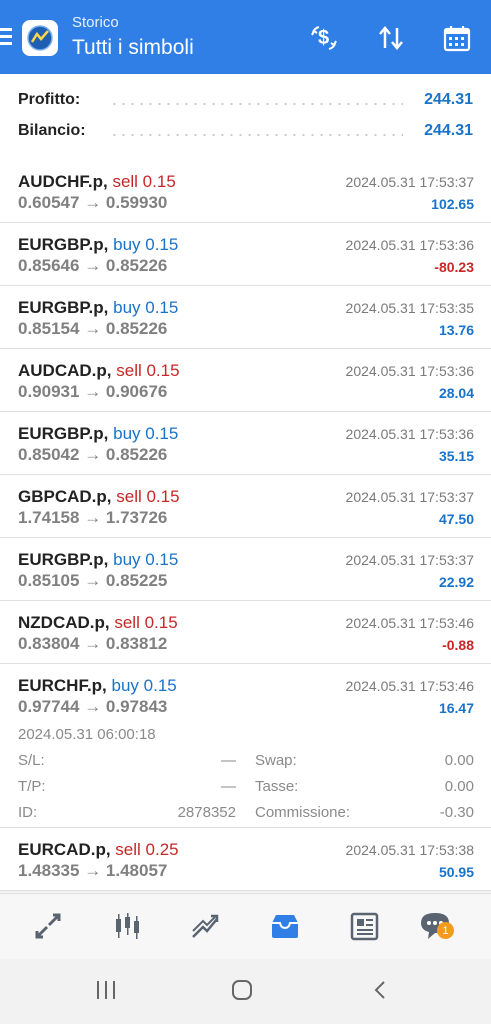 This screenshot has width=491, height=1024. I want to click on chat-icon: 1, so click(435, 926).